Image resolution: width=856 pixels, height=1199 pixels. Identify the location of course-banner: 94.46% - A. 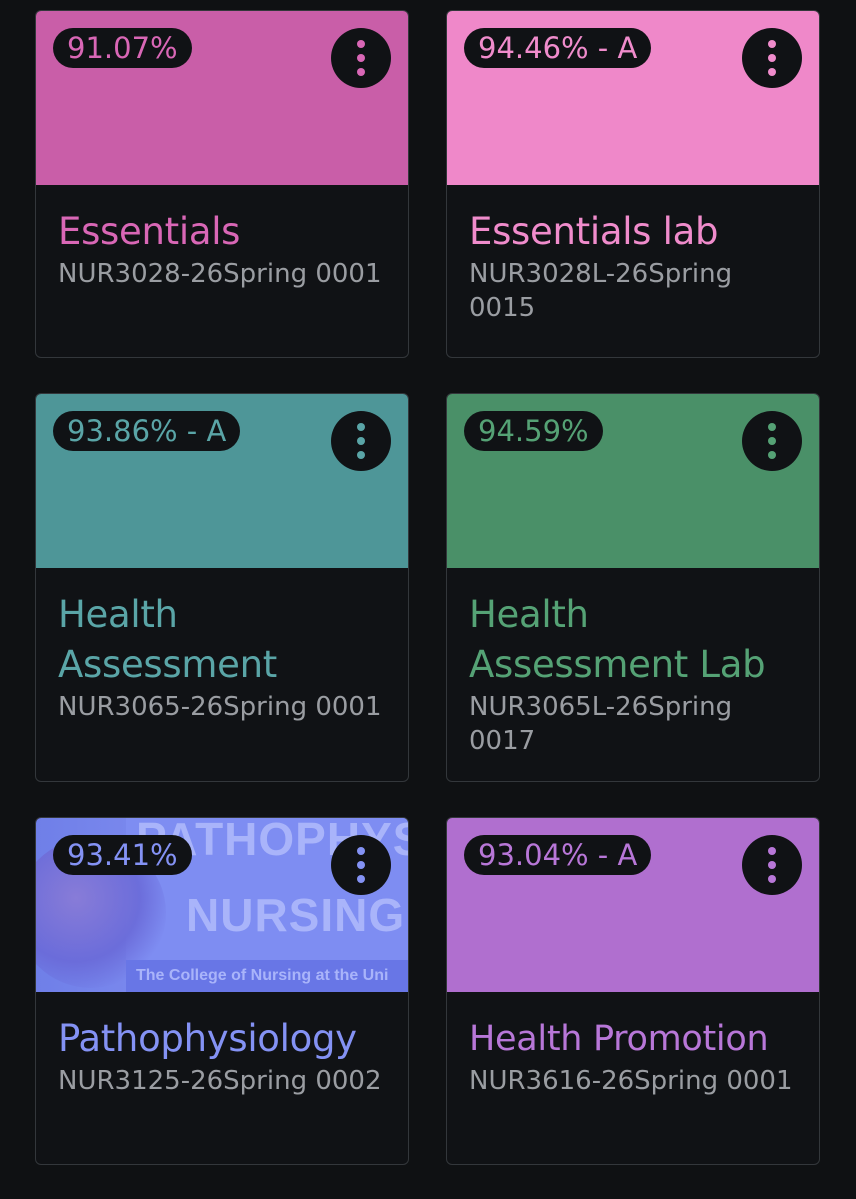
(633, 98).